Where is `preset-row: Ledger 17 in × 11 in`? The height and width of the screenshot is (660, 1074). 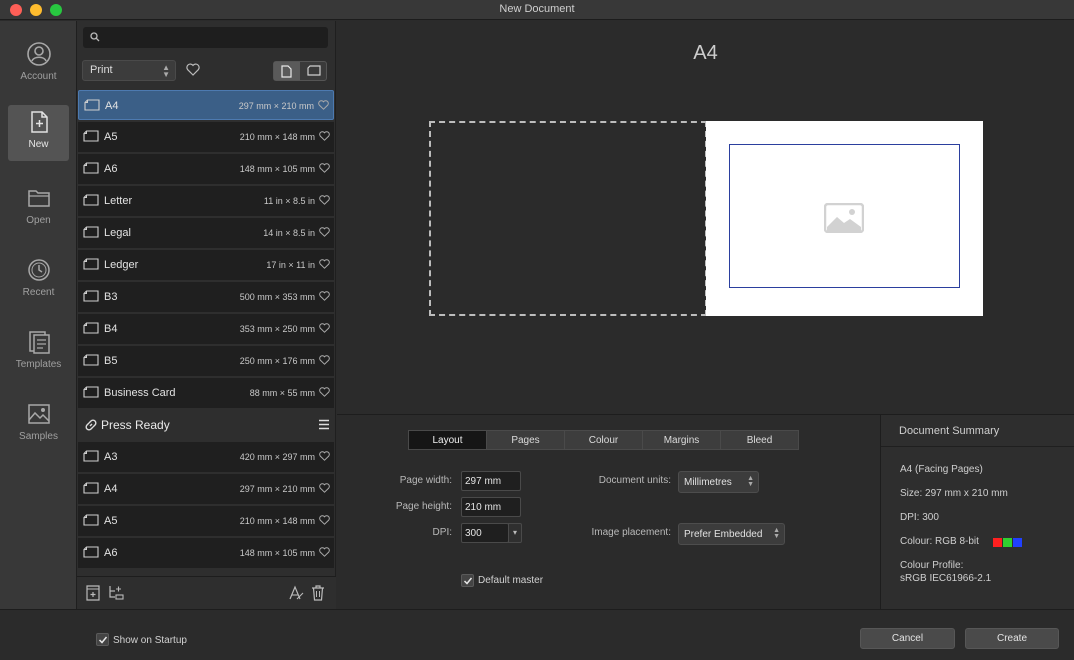
preset-row: Ledger 17 in × 11 in is located at coordinates (206, 265).